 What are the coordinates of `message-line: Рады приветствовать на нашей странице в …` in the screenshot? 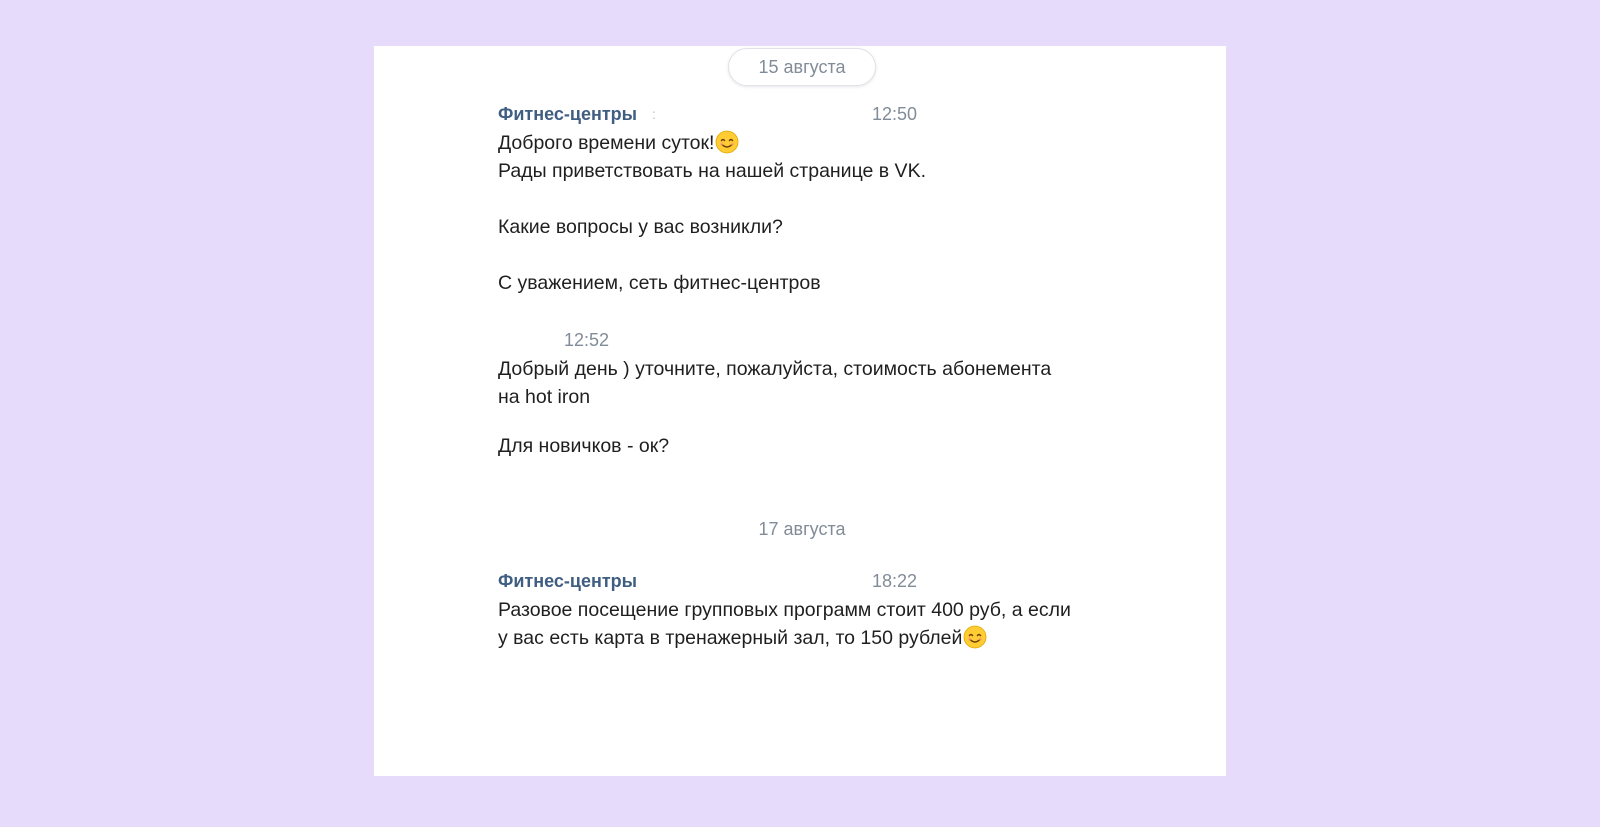 It's located at (712, 171).